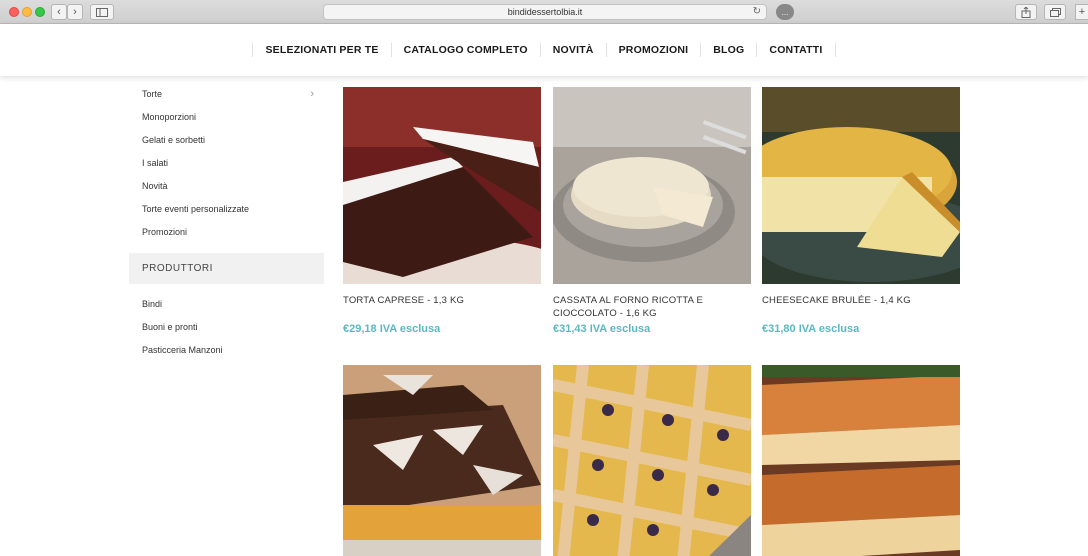 This screenshot has height=556, width=1088. I want to click on product-image-cheesecake, so click(861, 185).